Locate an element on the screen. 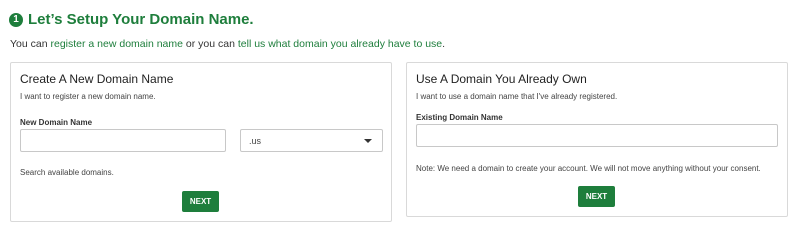 The height and width of the screenshot is (240, 800). new-domain-field-label: New Domain Name is located at coordinates (56, 122).